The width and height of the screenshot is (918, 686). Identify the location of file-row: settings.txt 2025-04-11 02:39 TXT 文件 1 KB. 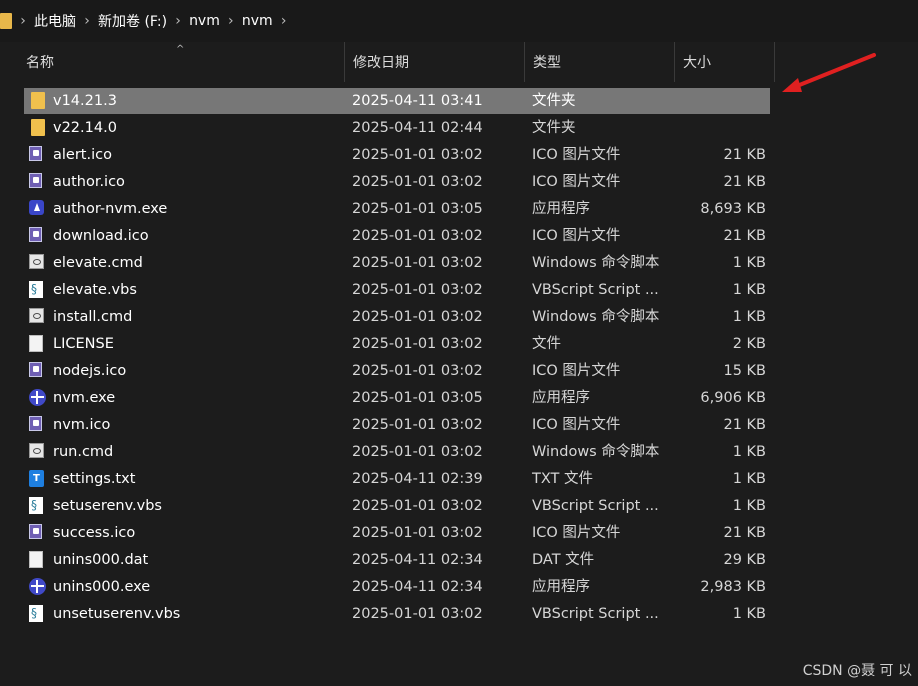
(397, 479).